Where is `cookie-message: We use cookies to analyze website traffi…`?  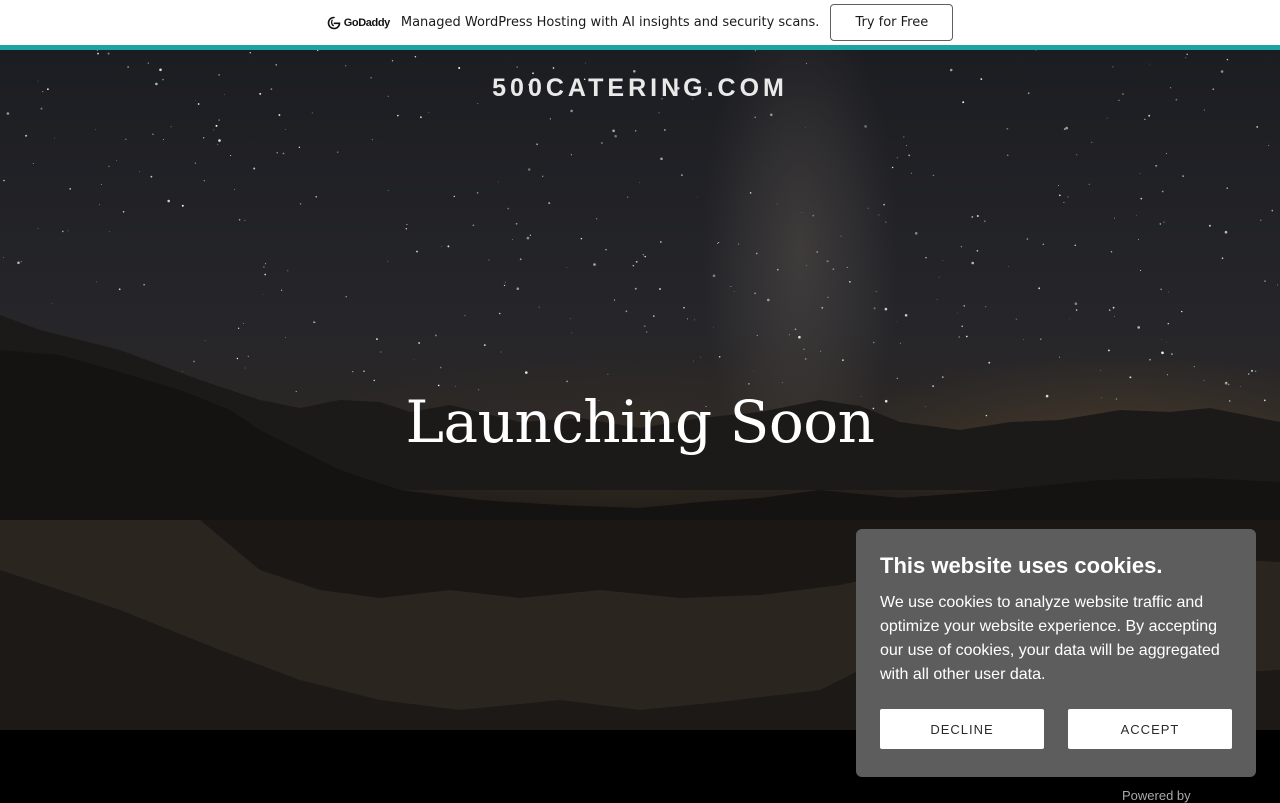
cookie-message: We use cookies to analyze website traffi… is located at coordinates (1050, 638).